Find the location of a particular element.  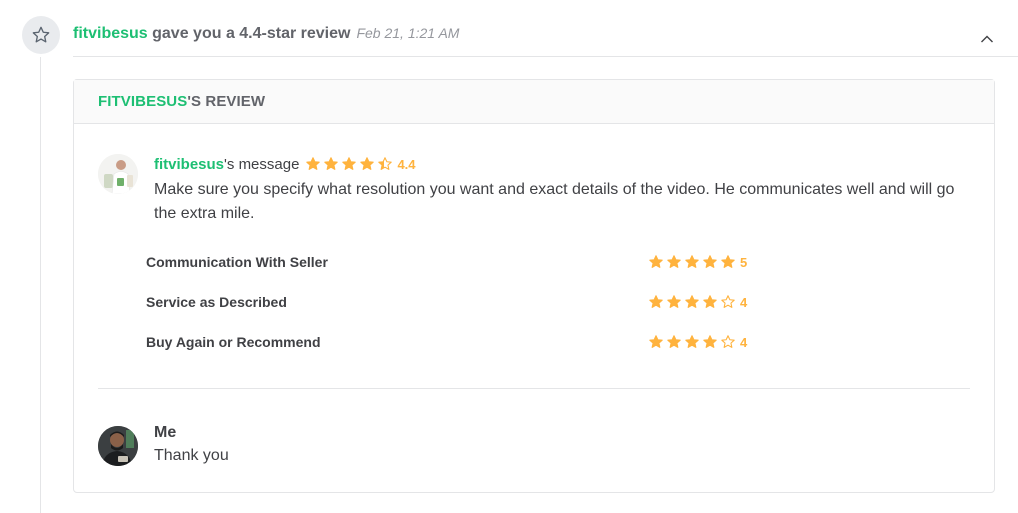

criteria-row: Communication With Seller 5 is located at coordinates (456, 274).